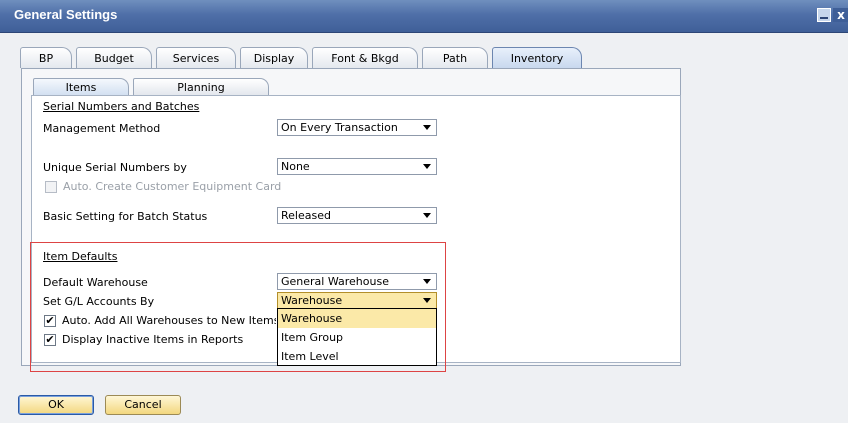 Image resolution: width=848 pixels, height=423 pixels. What do you see at coordinates (339, 127) in the screenshot?
I see `management-method-value: On Every Transaction` at bounding box center [339, 127].